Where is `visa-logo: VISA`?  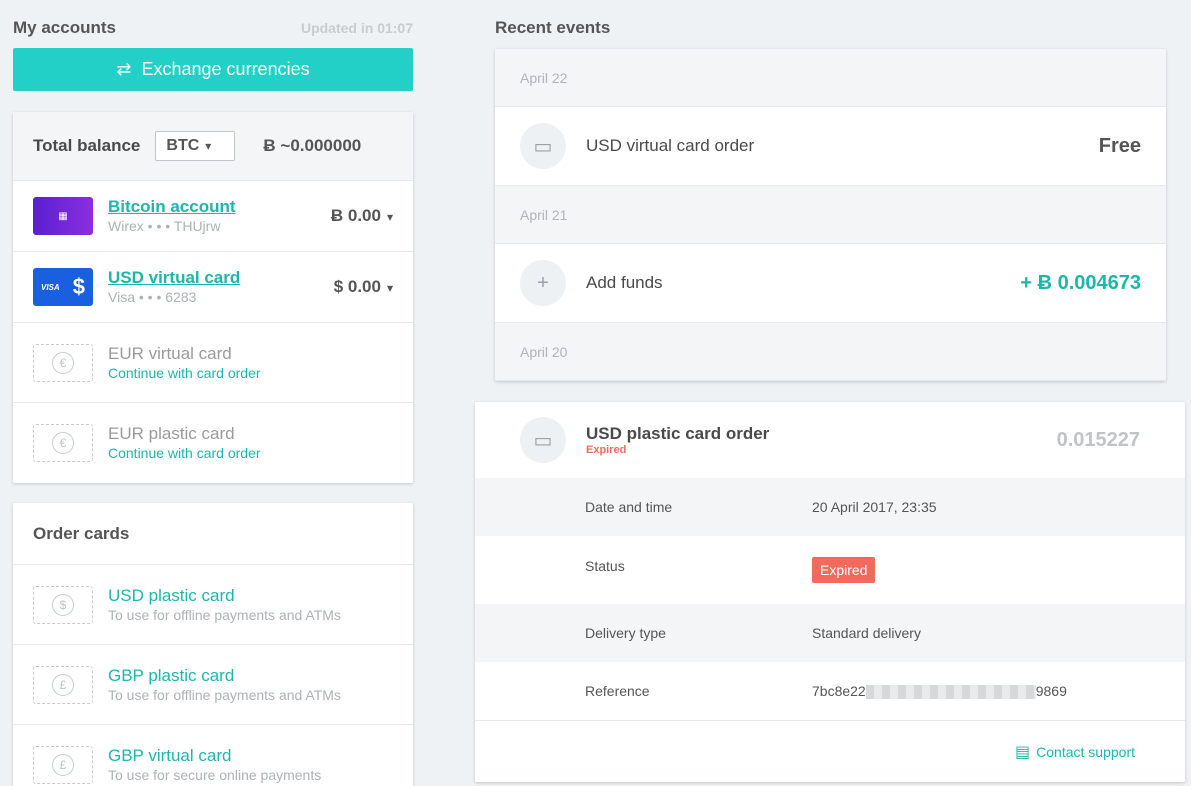
visa-logo: VISA is located at coordinates (50, 287).